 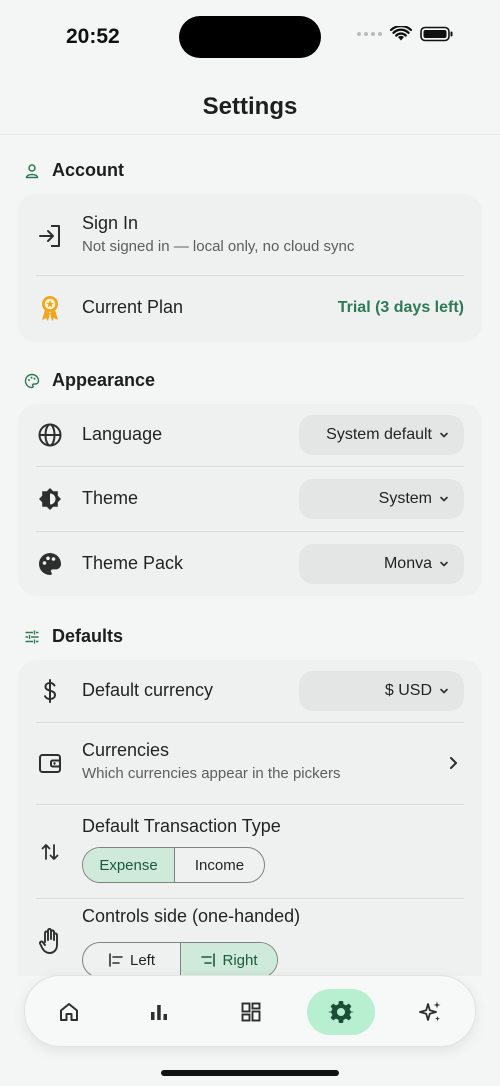 I want to click on current-plan-row: Current Plan Trial (3 days left), so click(x=250, y=308).